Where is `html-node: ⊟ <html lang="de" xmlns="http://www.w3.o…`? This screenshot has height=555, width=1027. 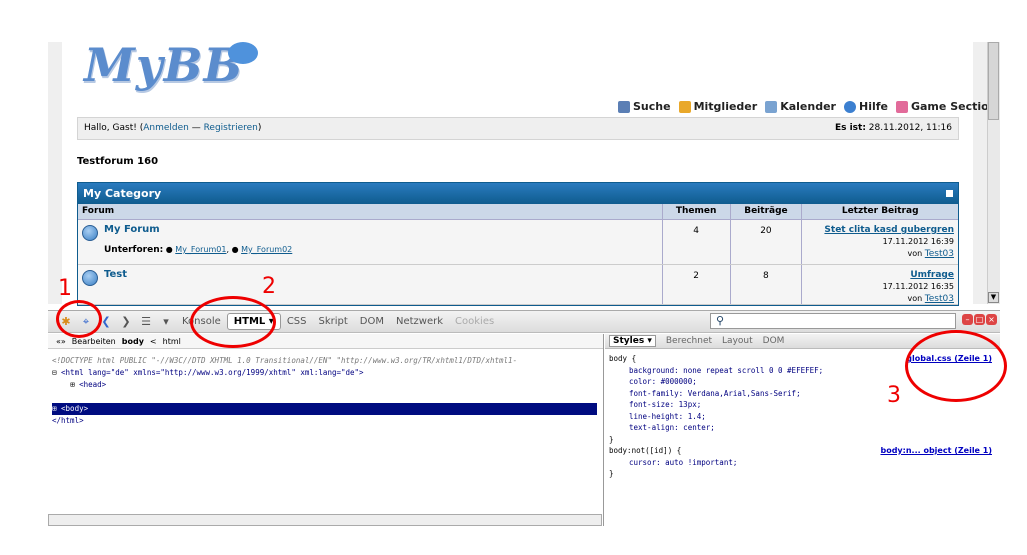
html-node: ⊟ <html lang="de" xmlns="http://www.w3.o… is located at coordinates (208, 372).